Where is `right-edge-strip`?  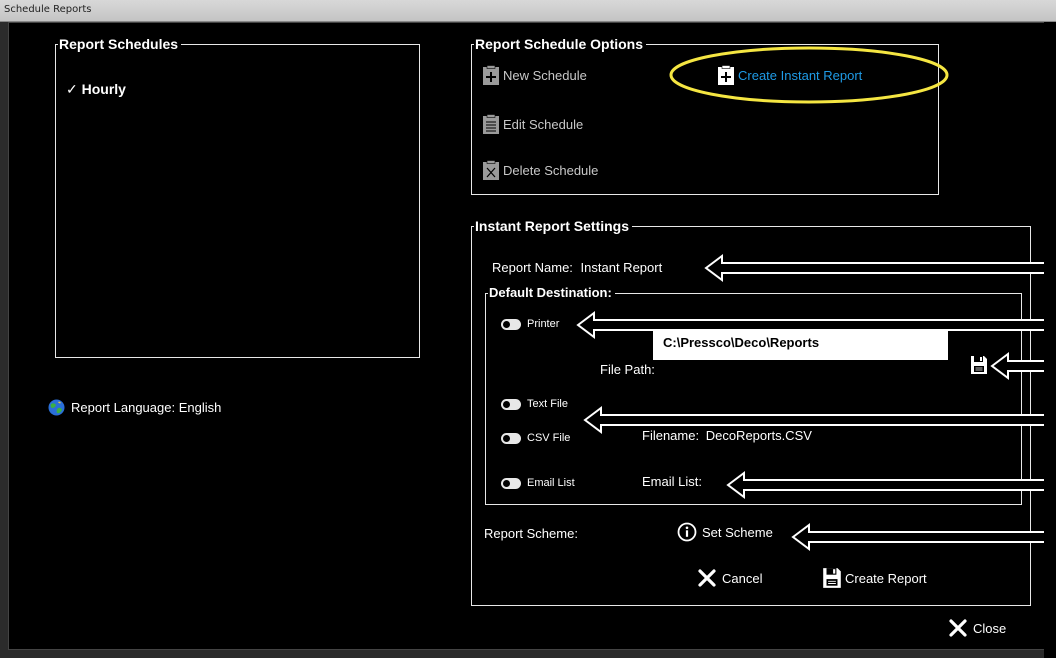
right-edge-strip is located at coordinates (1050, 340).